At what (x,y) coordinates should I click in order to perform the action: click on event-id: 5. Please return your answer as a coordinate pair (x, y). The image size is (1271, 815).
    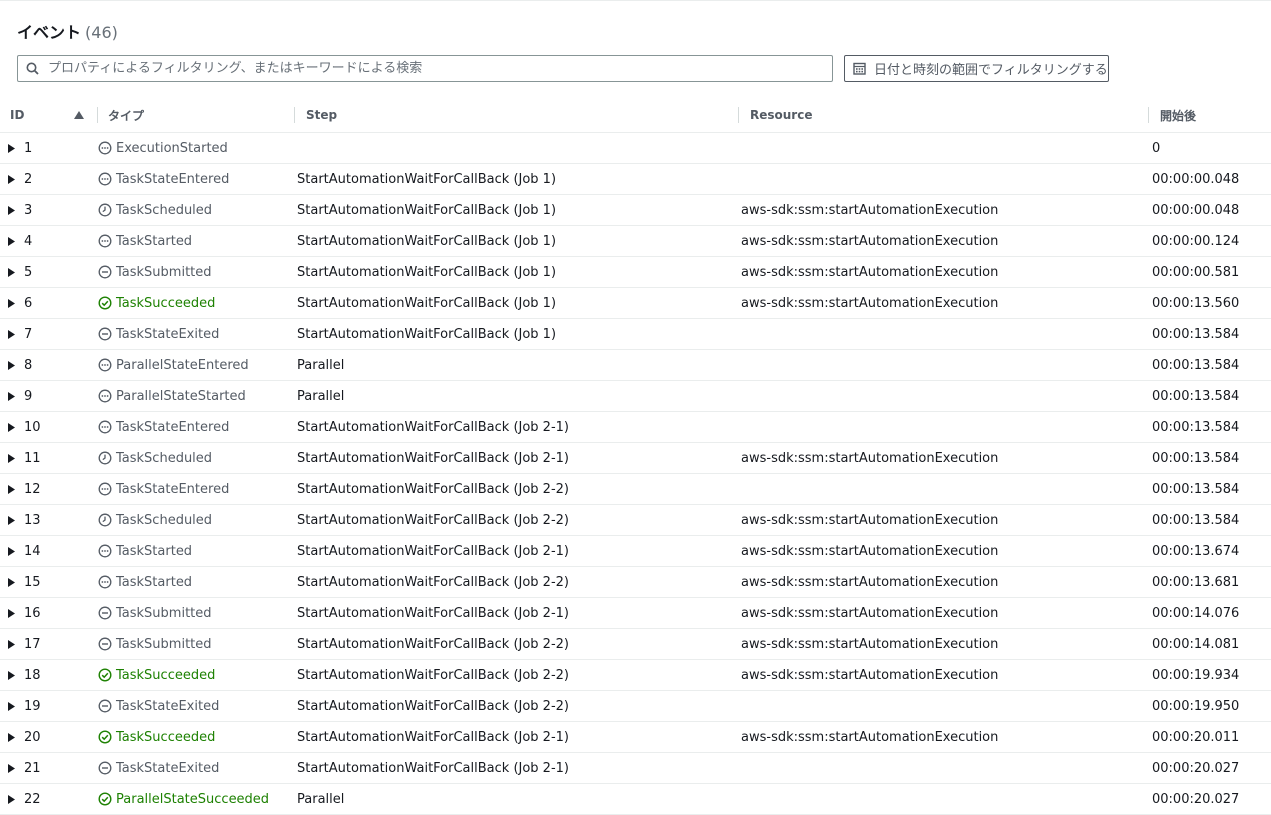
    Looking at the image, I should click on (28, 272).